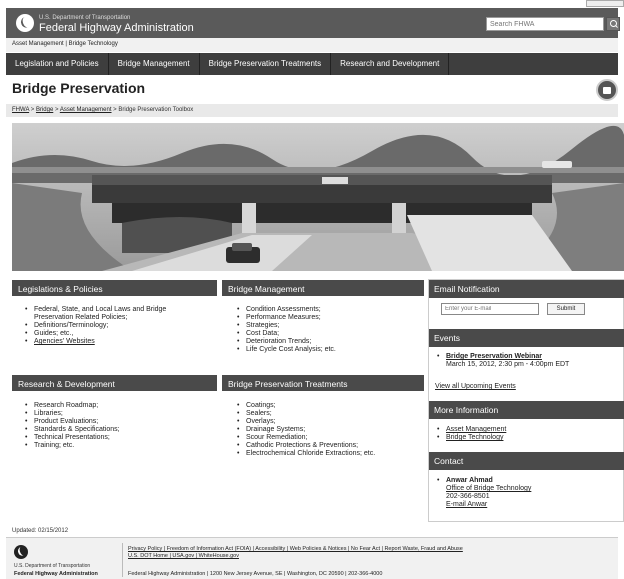 The image size is (624, 579). I want to click on sub-navigation: Asset Management | Bridge Technology, so click(312, 45).